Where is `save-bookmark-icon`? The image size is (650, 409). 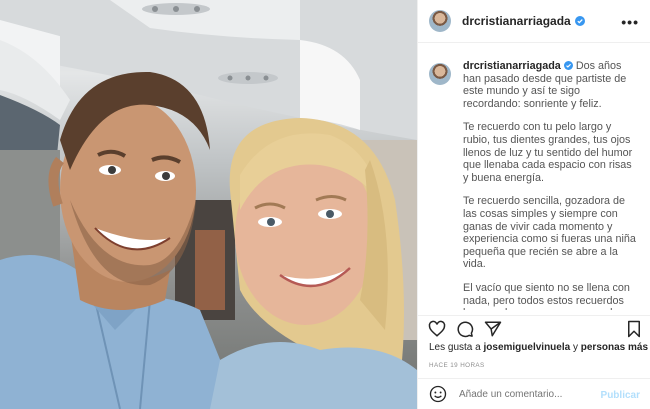 save-bookmark-icon is located at coordinates (634, 329).